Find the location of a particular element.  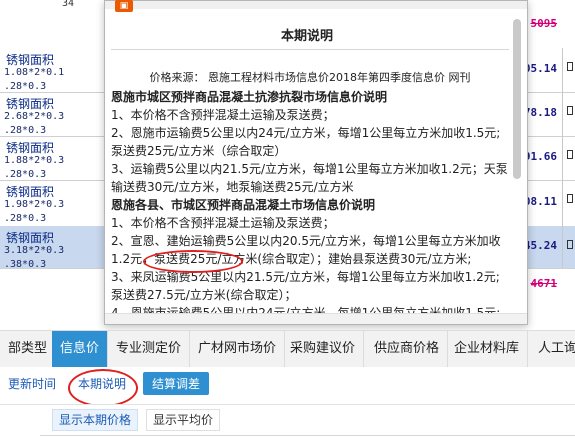

tab-0: 部类型 is located at coordinates (28, 349).